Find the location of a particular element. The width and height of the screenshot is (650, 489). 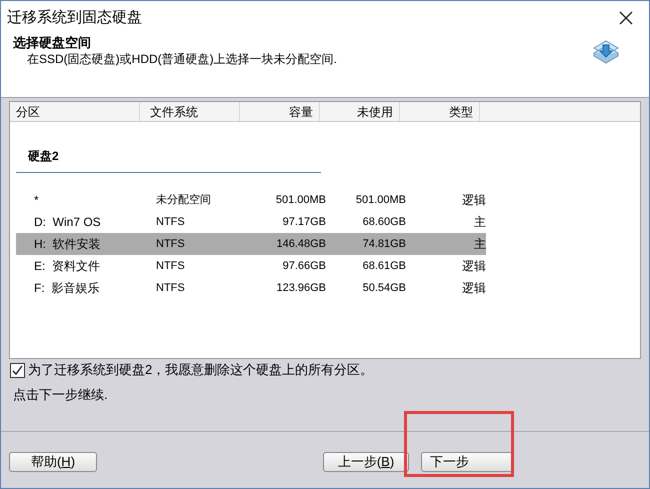

window-title: 迁移系统到固态硬盘 is located at coordinates (74, 18).